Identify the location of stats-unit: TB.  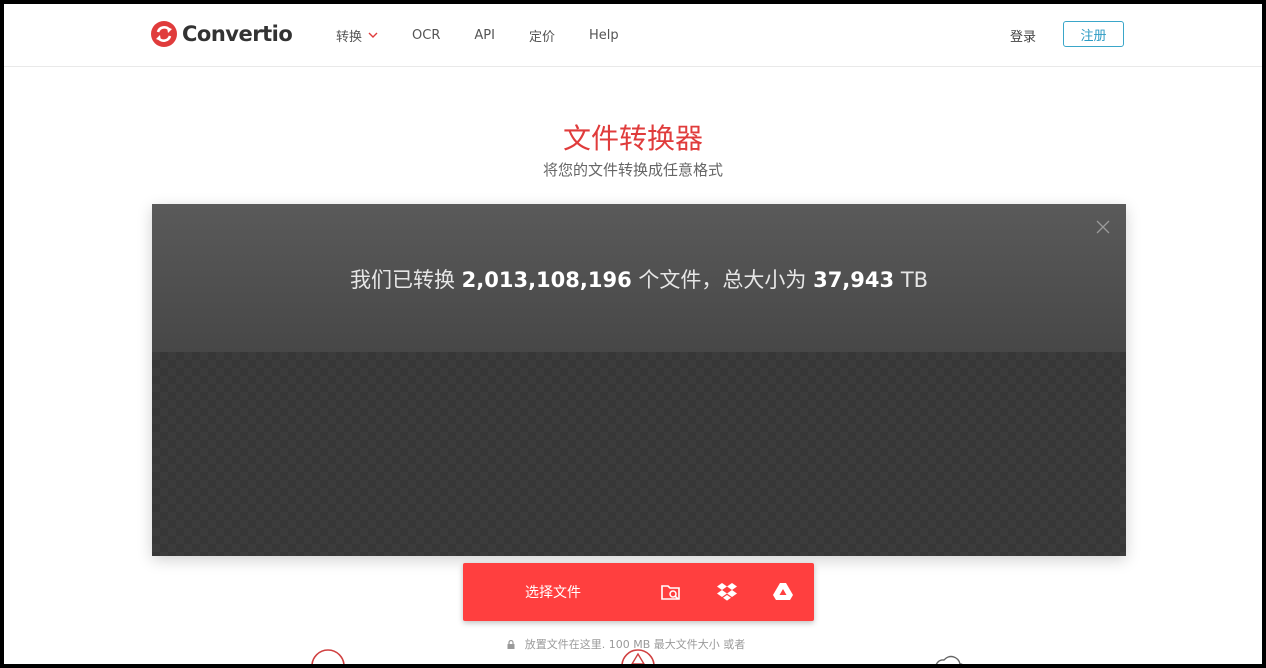
(914, 280).